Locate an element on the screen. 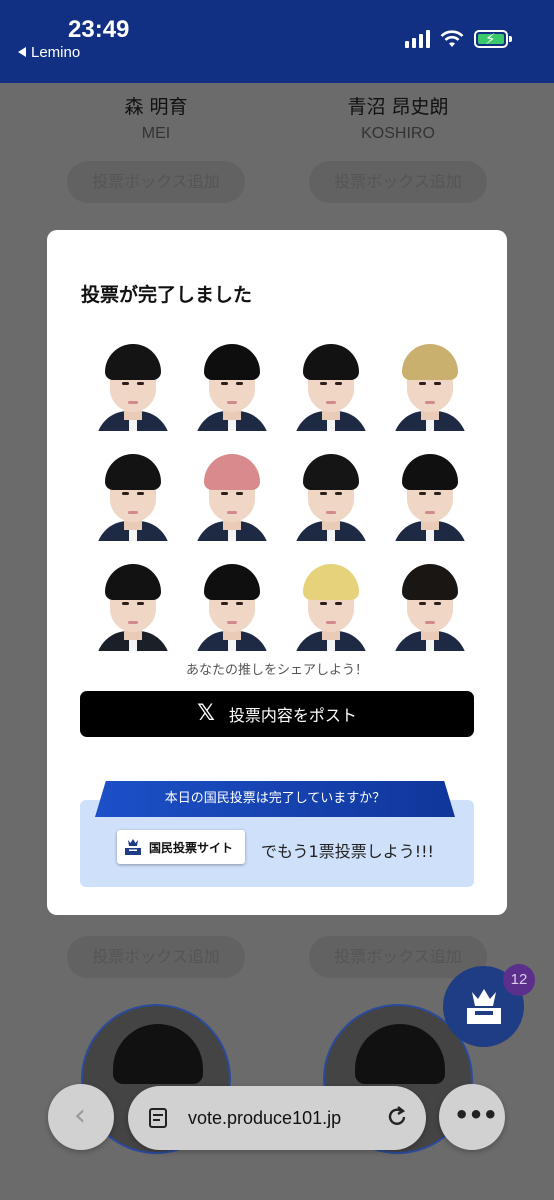 The height and width of the screenshot is (1200, 554). browser-back-button: ‹ is located at coordinates (81, 1117).